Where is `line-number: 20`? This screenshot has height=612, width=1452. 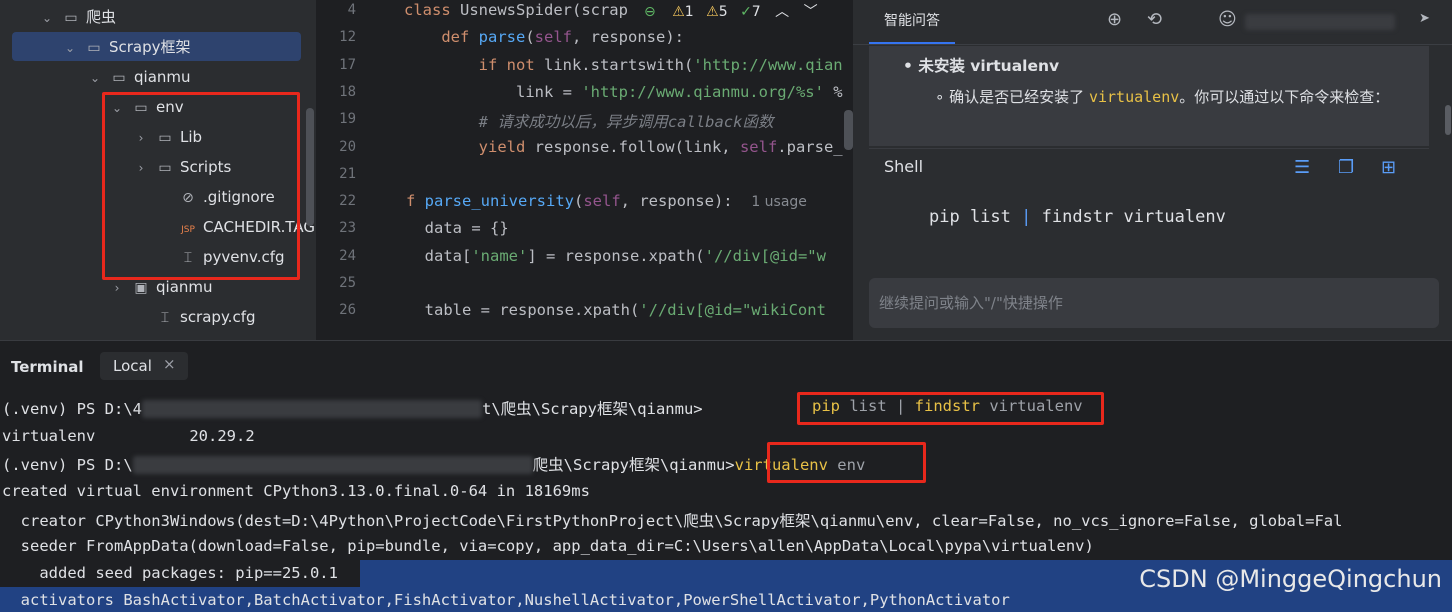 line-number: 20 is located at coordinates (347, 146).